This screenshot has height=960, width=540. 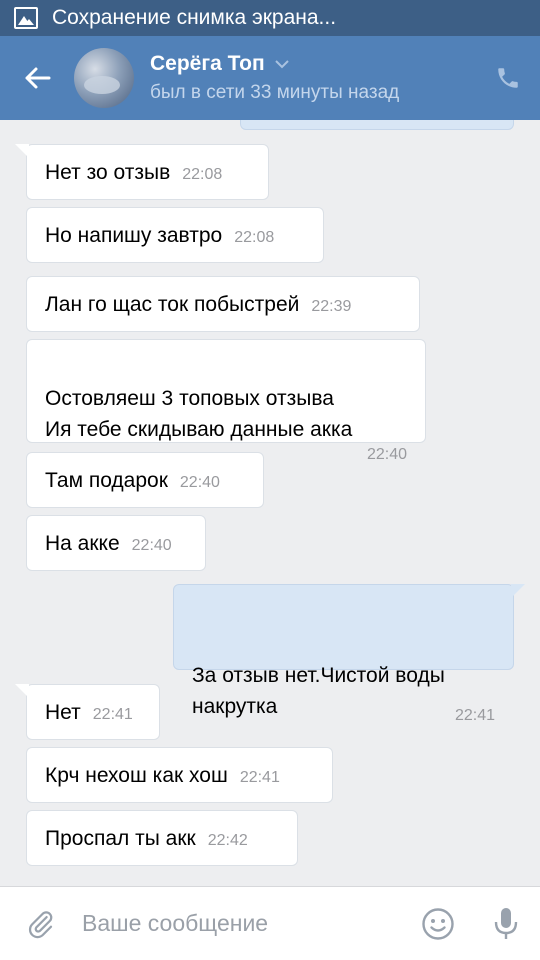 What do you see at coordinates (106, 480) in the screenshot?
I see `message-text: Там подарок` at bounding box center [106, 480].